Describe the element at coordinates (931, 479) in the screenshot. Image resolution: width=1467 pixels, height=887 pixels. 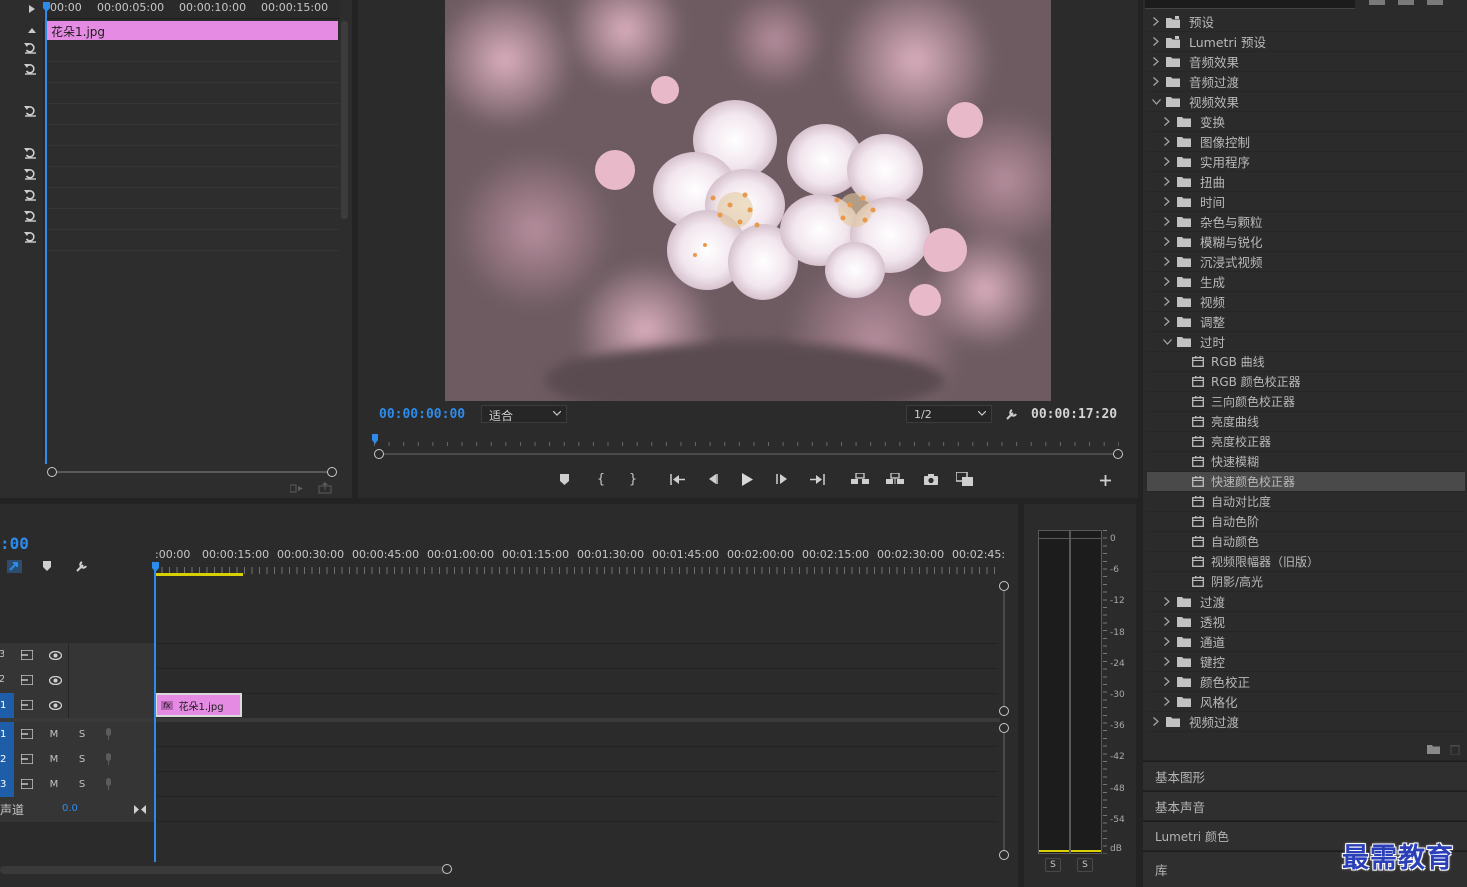
I see `export-frame-camera-icon` at that location.